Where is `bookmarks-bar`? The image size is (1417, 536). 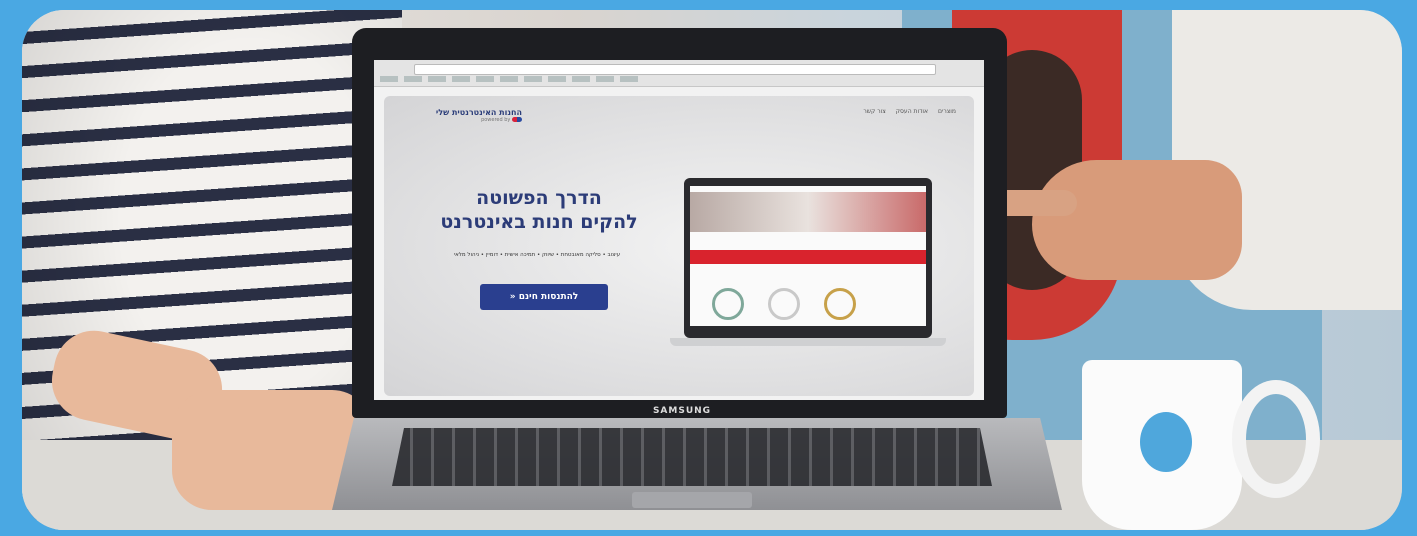
bookmarks-bar is located at coordinates (510, 79).